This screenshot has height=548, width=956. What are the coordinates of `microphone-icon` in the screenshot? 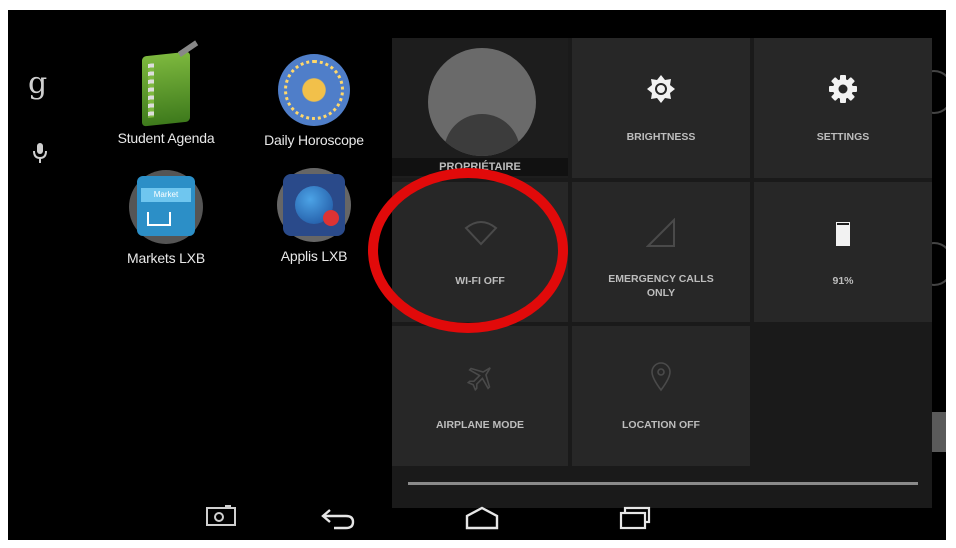 It's located at (40, 155).